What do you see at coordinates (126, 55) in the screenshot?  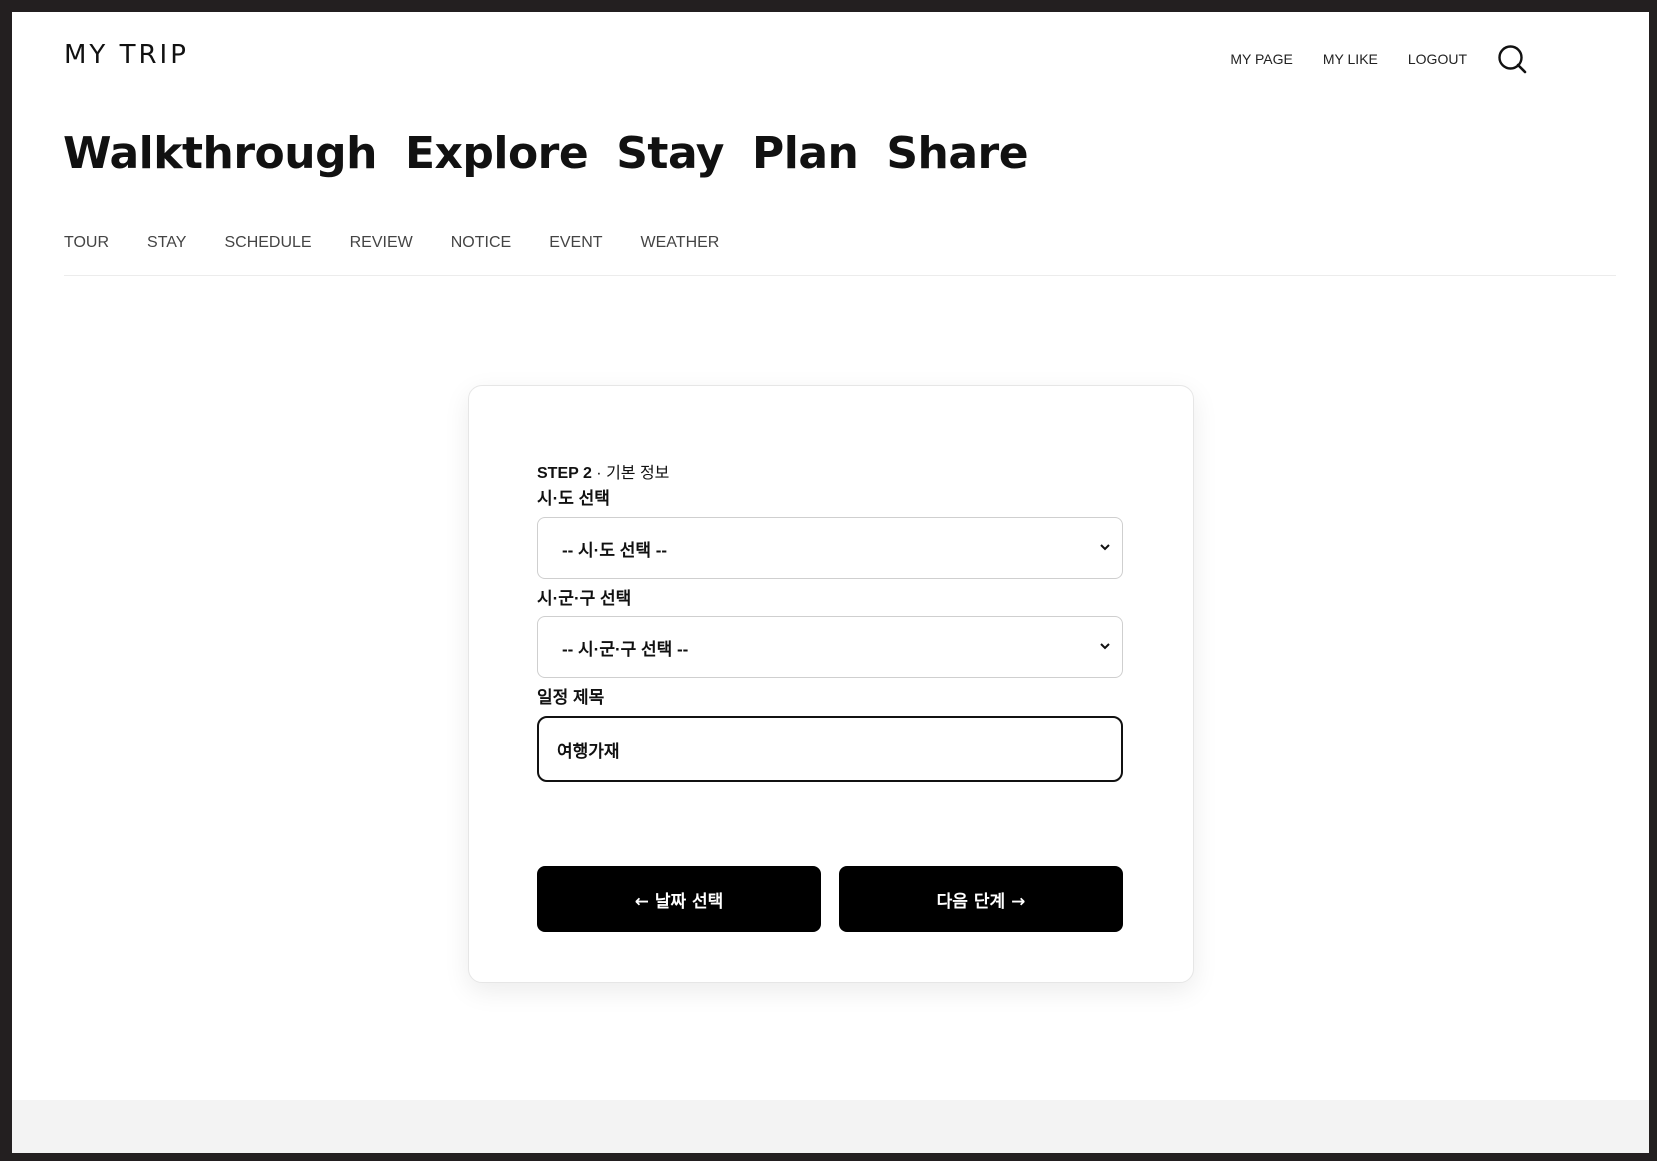 I see `site-logo: MY TRIP` at bounding box center [126, 55].